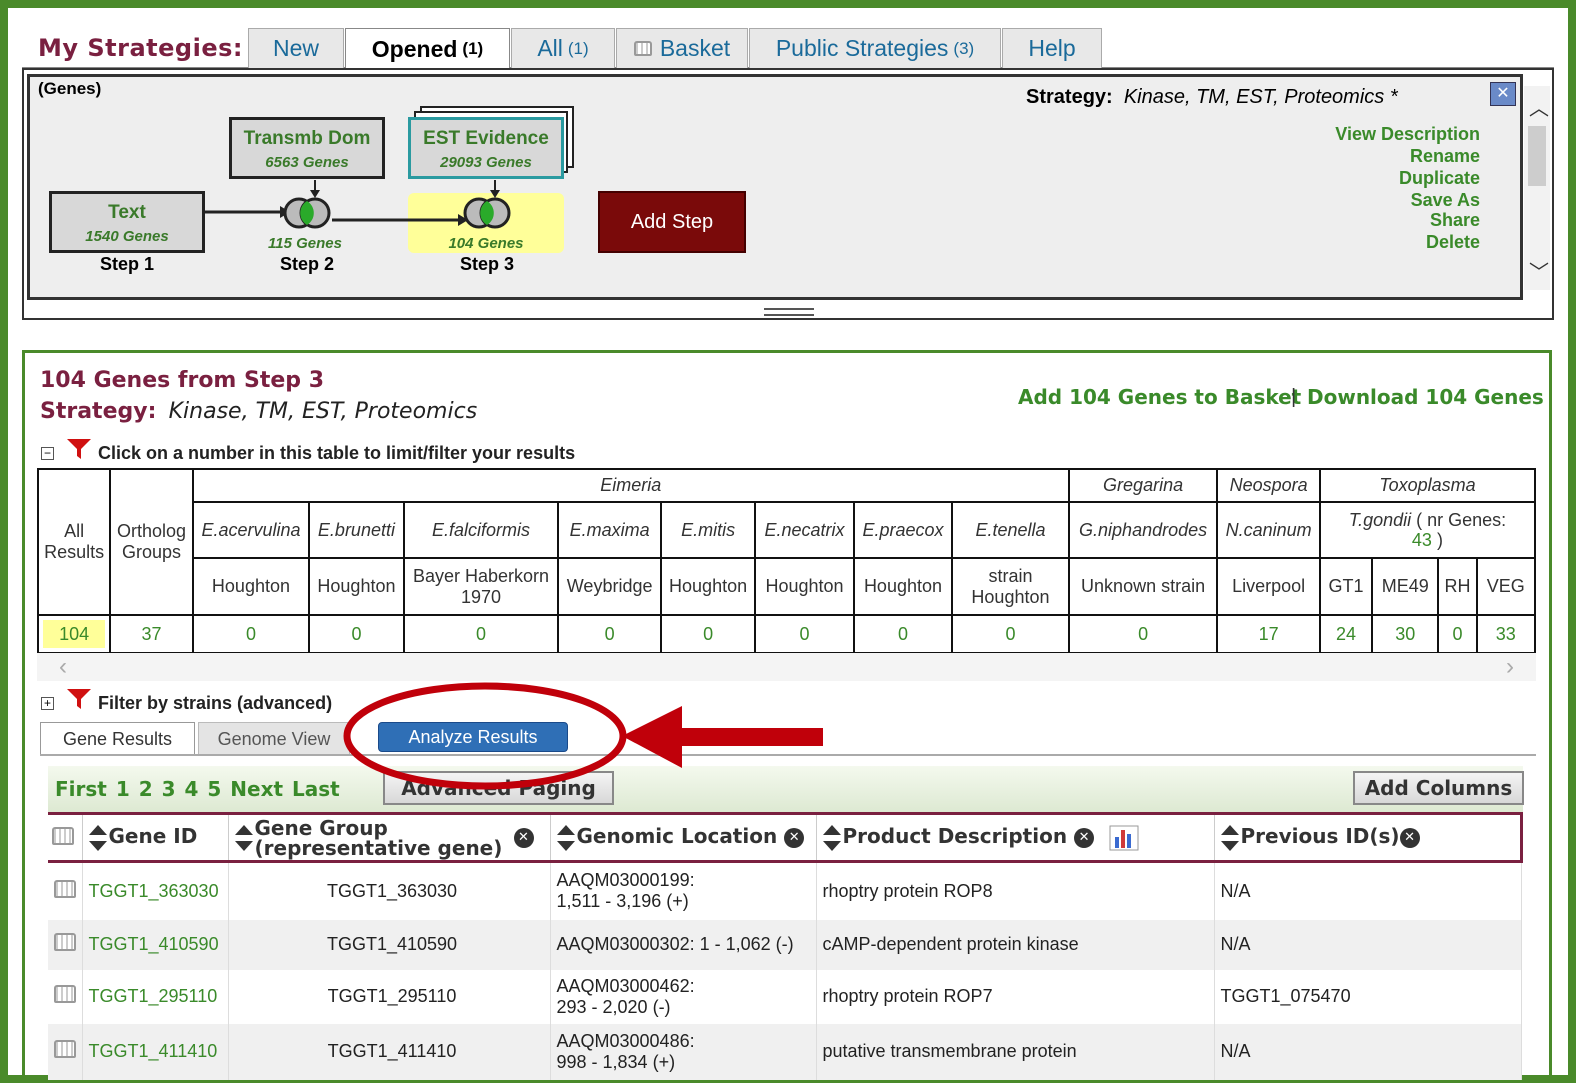 The width and height of the screenshot is (1576, 1083). Describe the element at coordinates (1457, 586) in the screenshot. I see `strain-cell: RH` at that location.